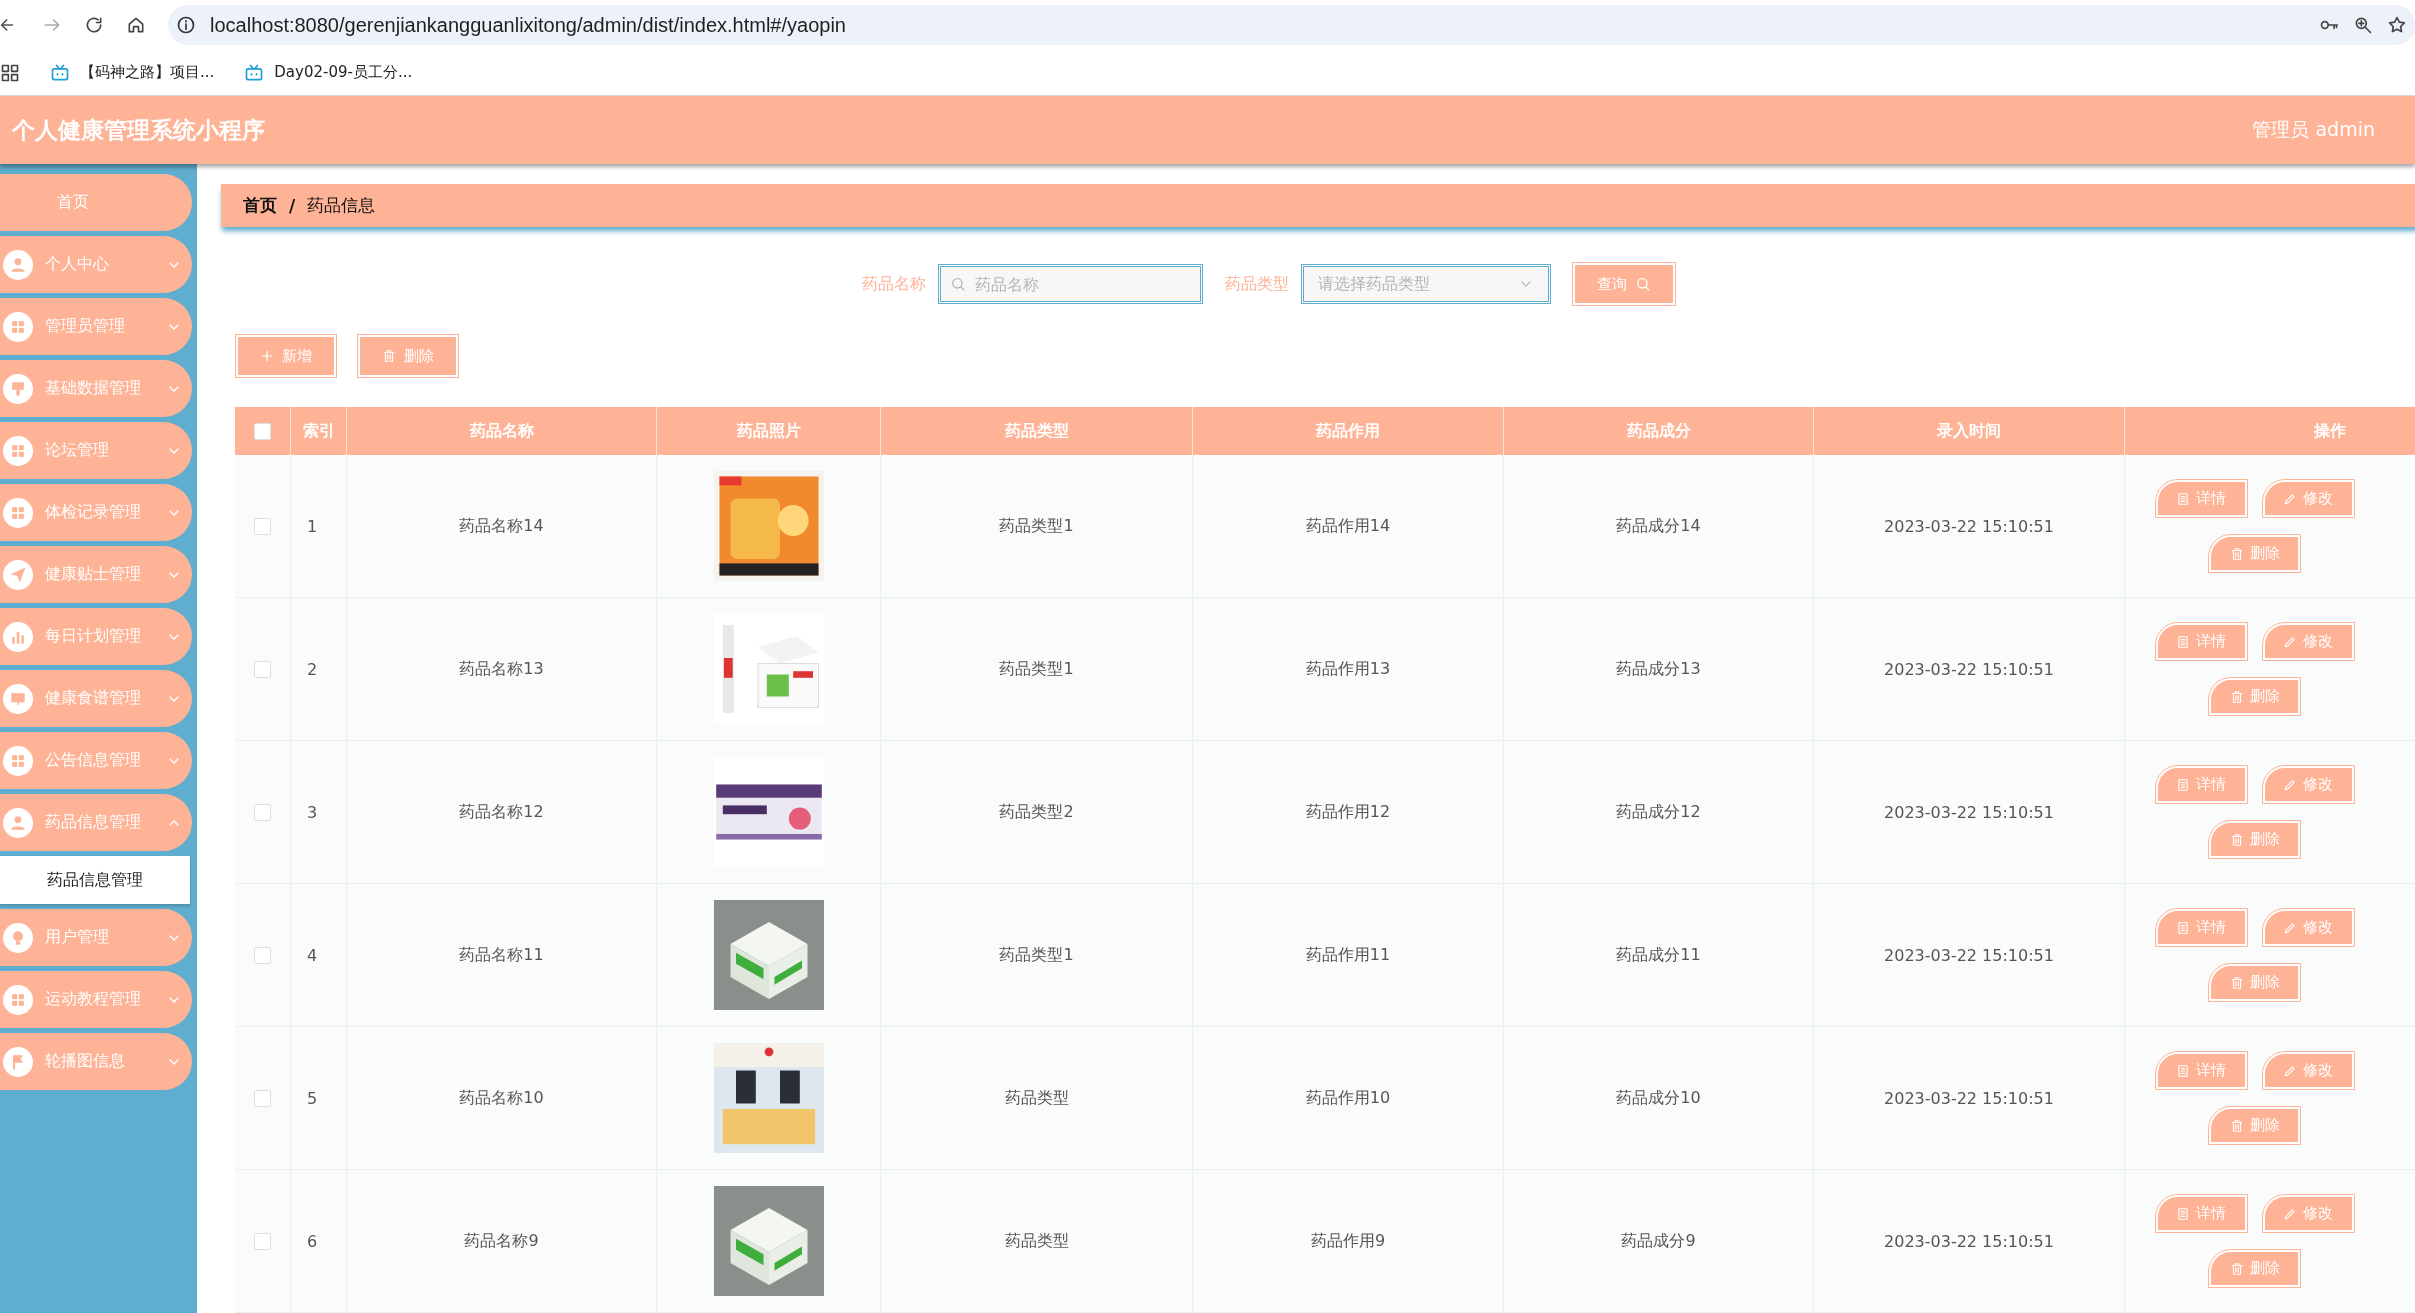  What do you see at coordinates (96, 512) in the screenshot?
I see `menu-item: 体检记录管理` at bounding box center [96, 512].